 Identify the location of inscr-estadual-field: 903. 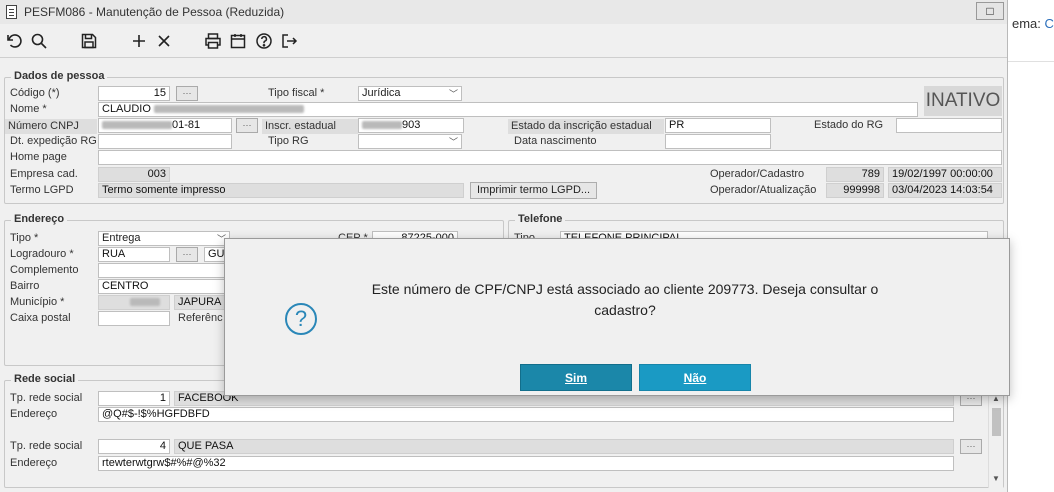
(411, 125).